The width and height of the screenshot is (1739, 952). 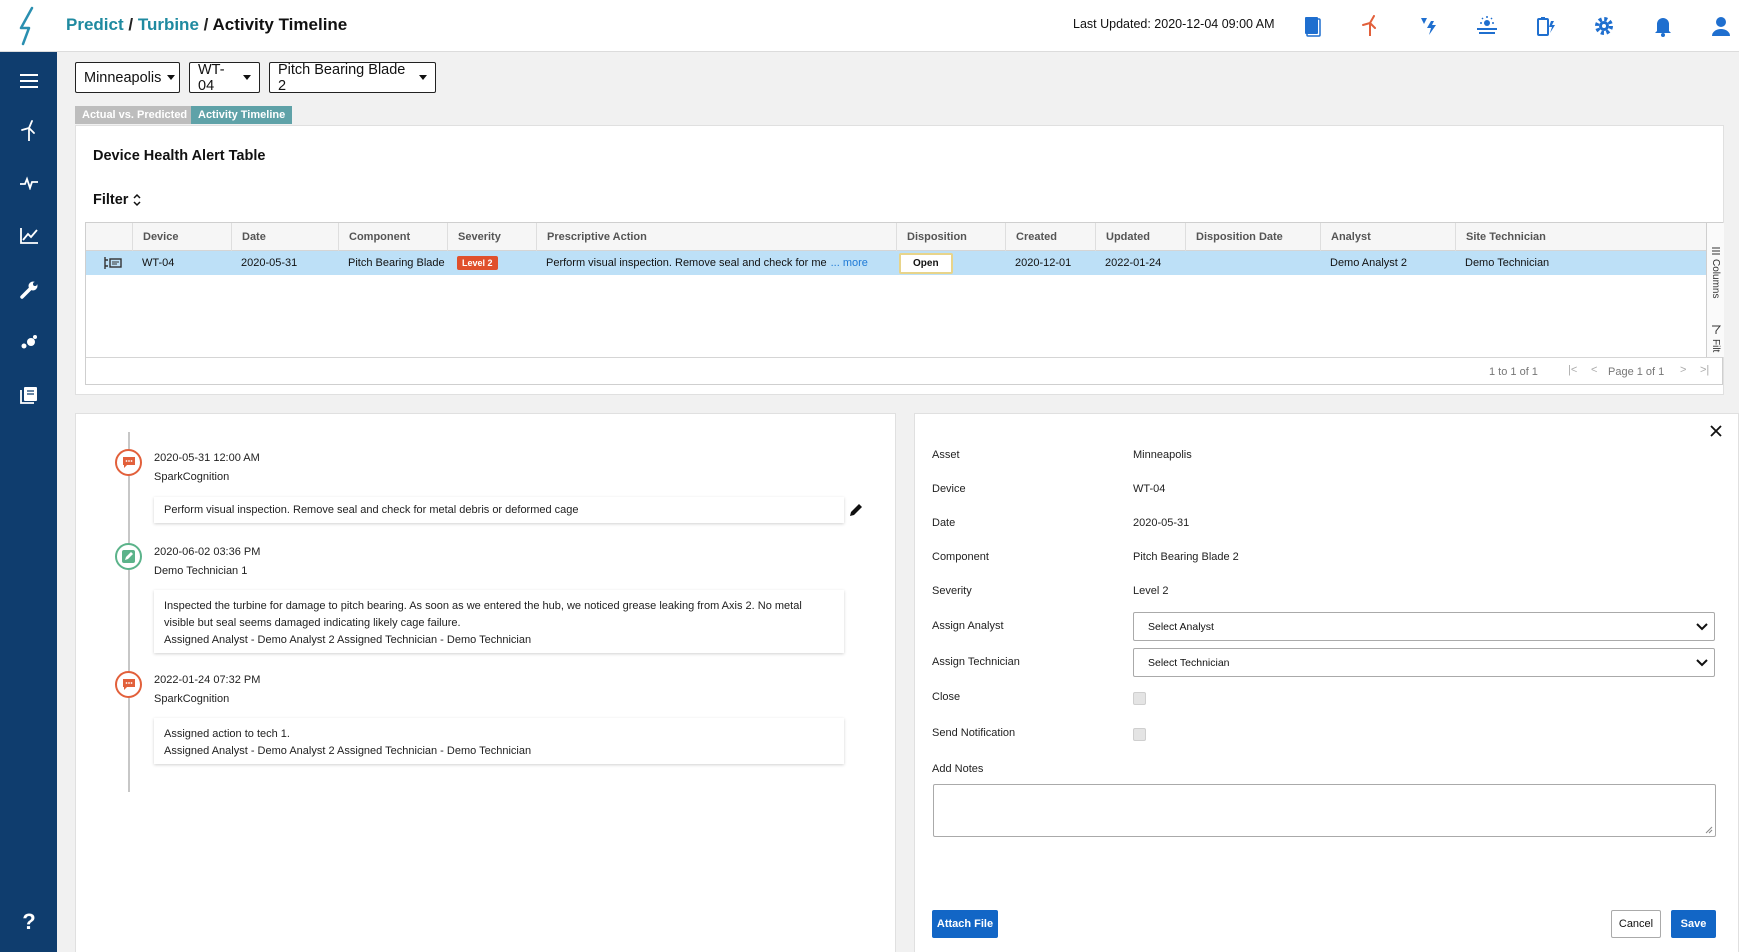 What do you see at coordinates (1716, 251) in the screenshot?
I see `columns-icon` at bounding box center [1716, 251].